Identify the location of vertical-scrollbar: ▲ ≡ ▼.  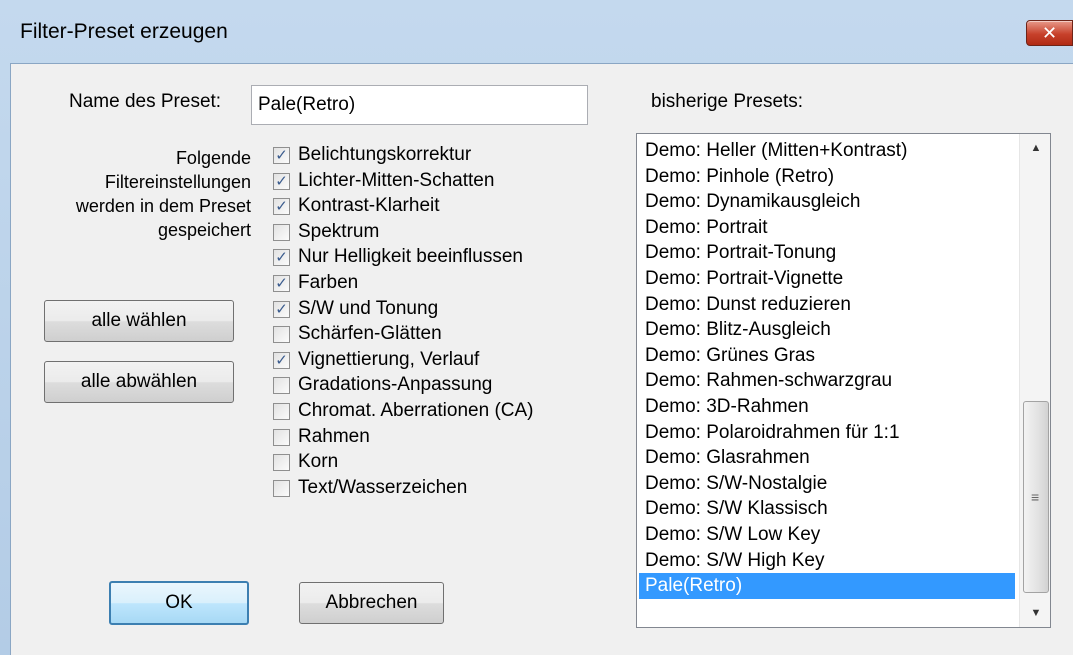
(1034, 380).